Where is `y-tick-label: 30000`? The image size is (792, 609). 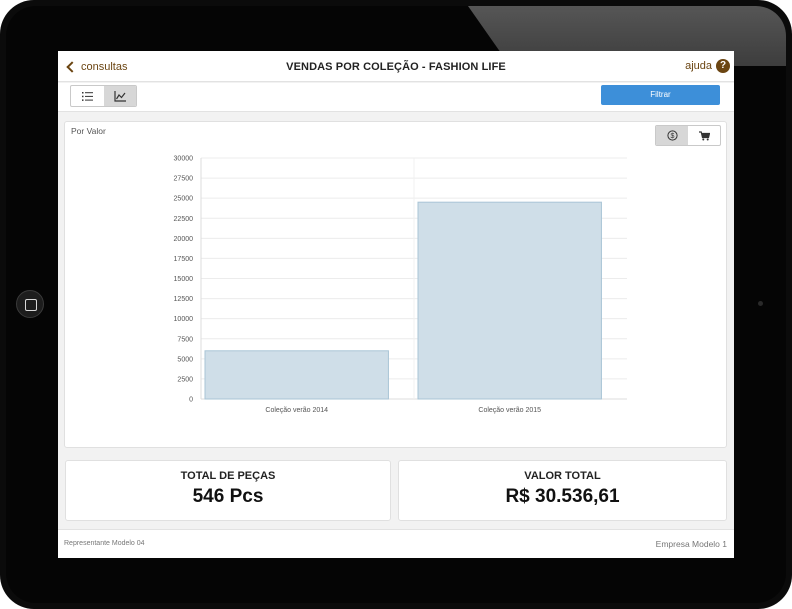
y-tick-label: 30000 is located at coordinates (184, 159).